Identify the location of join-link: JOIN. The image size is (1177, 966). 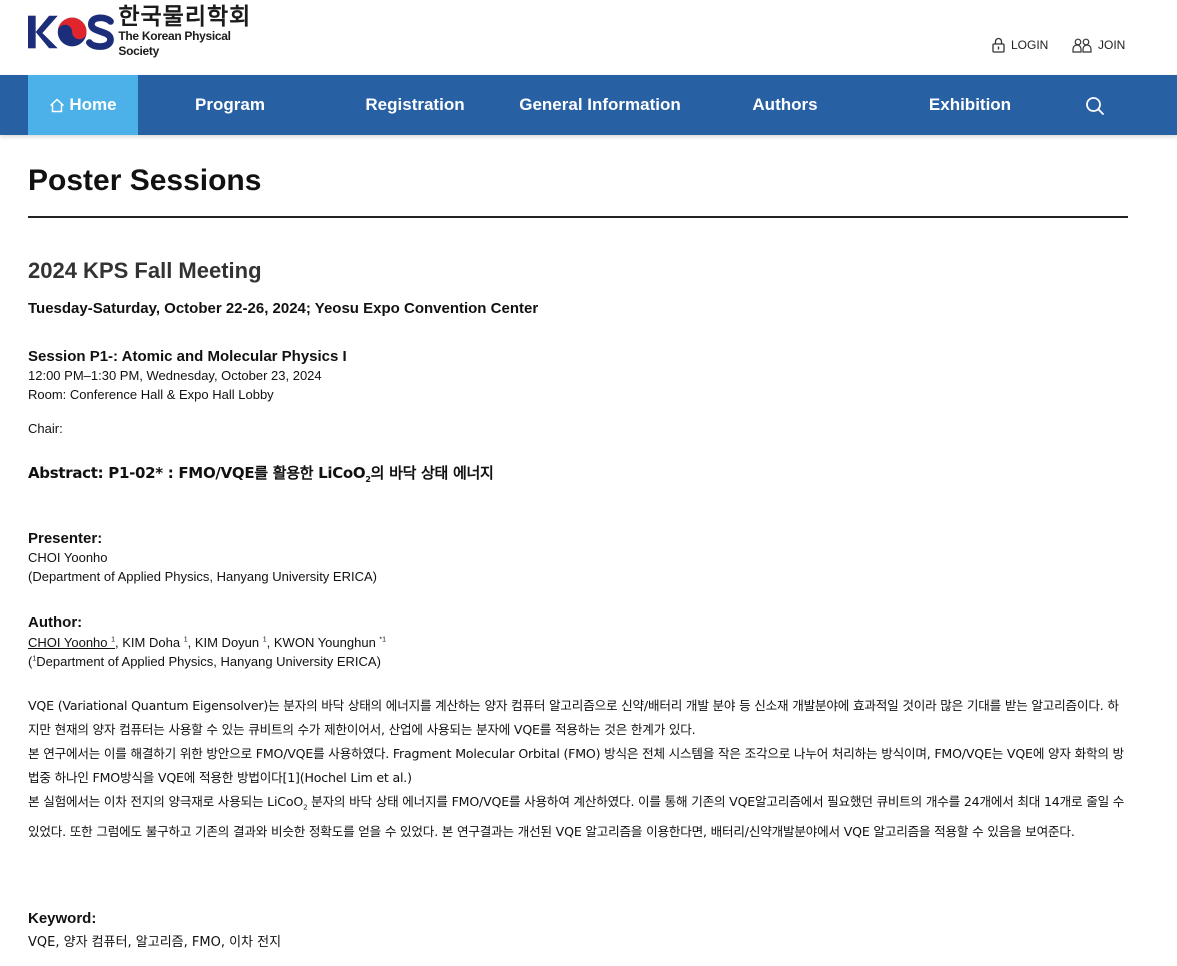
(1098, 45).